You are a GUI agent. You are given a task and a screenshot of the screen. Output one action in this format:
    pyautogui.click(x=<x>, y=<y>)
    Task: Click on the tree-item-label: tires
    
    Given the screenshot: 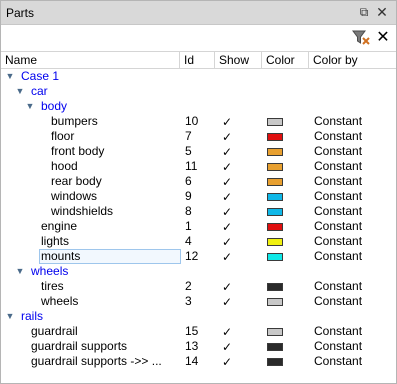 What is the action you would take?
    pyautogui.click(x=52, y=286)
    